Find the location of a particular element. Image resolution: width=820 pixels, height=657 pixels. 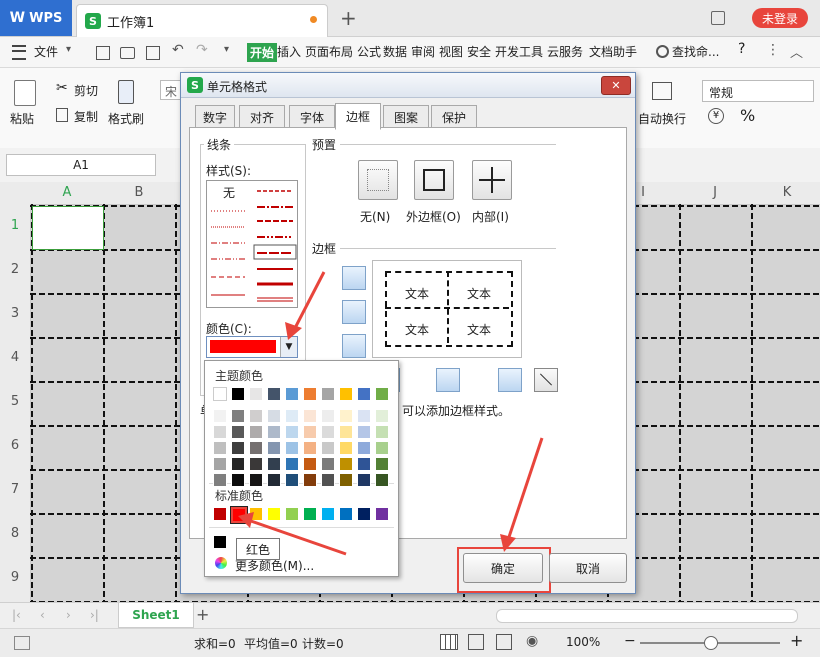

arrow-head-ok-button is located at coordinates (508, 543).